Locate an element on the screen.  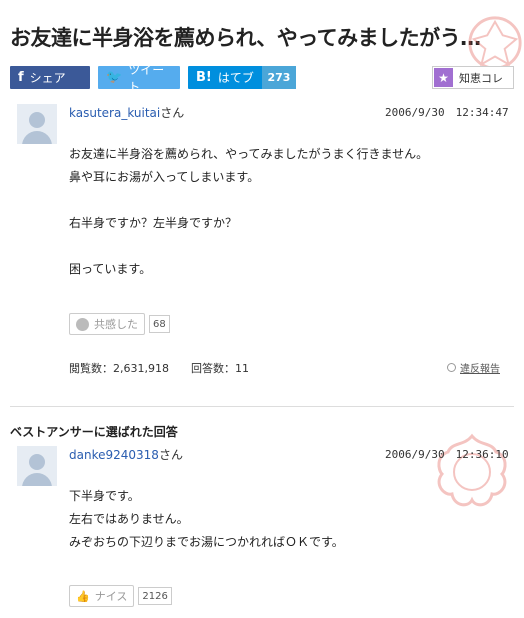
facebook-share-button: f シェア is located at coordinates (50, 77).